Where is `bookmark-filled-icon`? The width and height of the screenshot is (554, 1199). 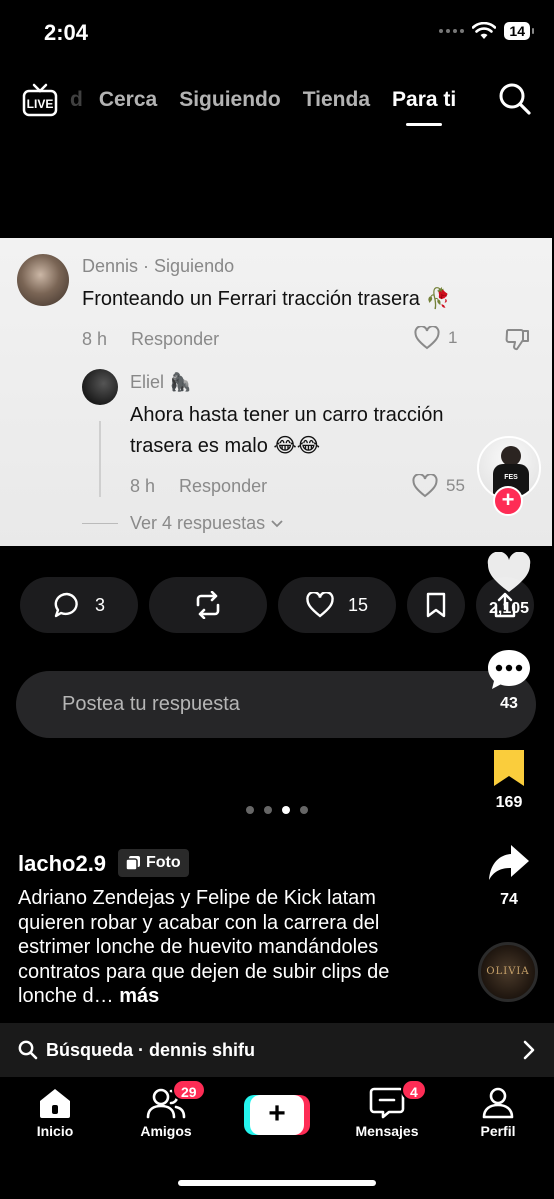 bookmark-filled-icon is located at coordinates (509, 768).